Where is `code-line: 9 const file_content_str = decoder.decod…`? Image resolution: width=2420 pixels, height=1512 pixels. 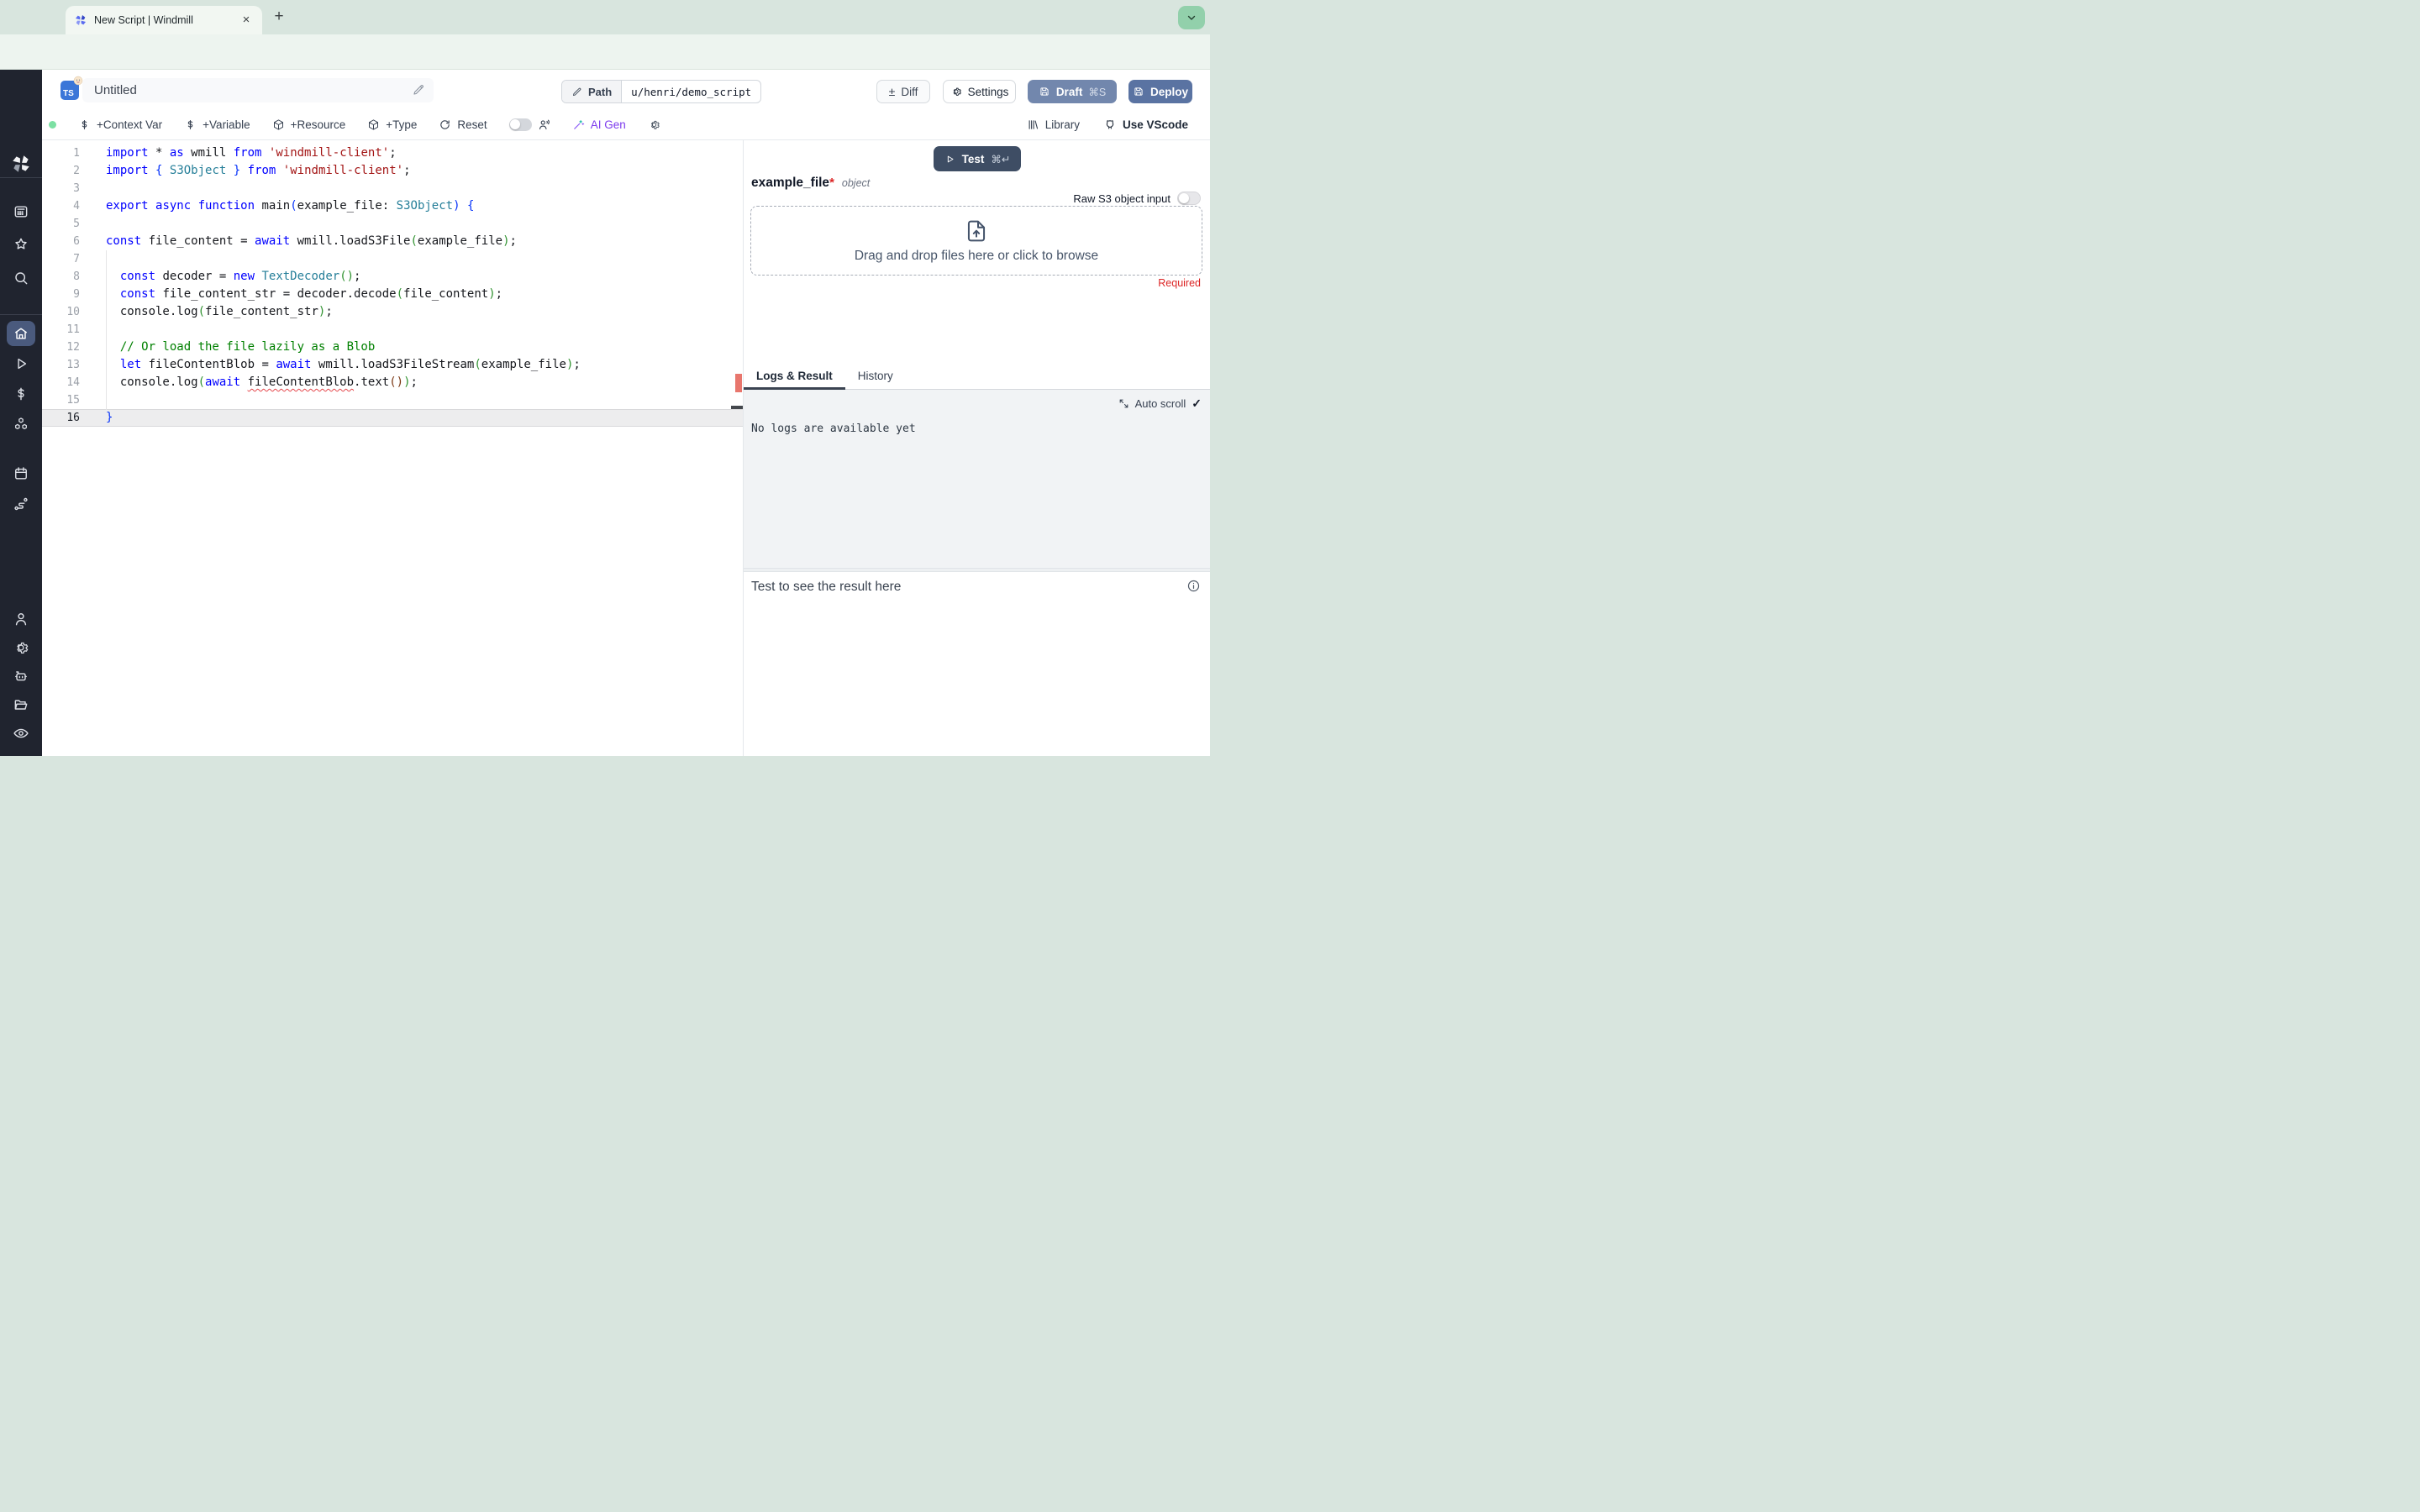 code-line: 9 const file_content_str = decoder.decod… is located at coordinates (392, 294).